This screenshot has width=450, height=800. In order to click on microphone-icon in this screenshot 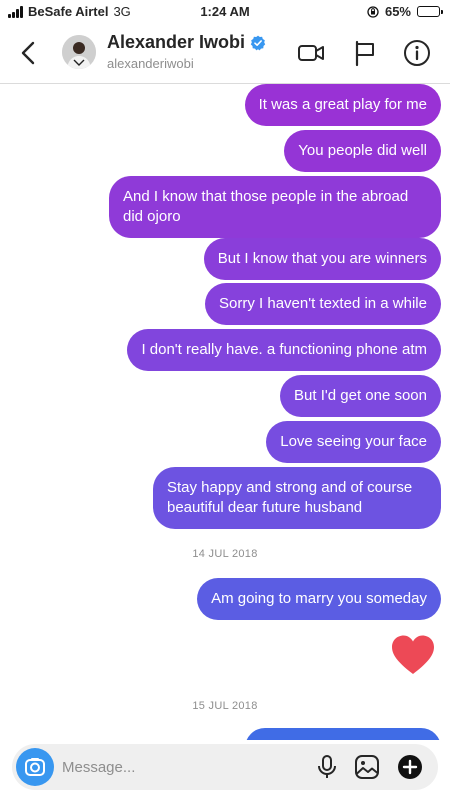, I will do `click(327, 767)`.